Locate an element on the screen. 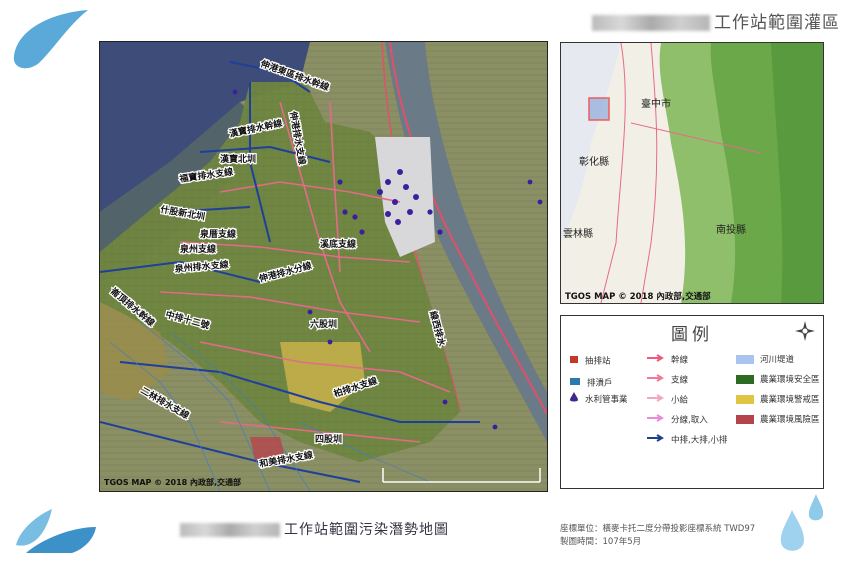 The width and height of the screenshot is (850, 564). droplet-decoration-bottom-left is located at coordinates (56, 531).